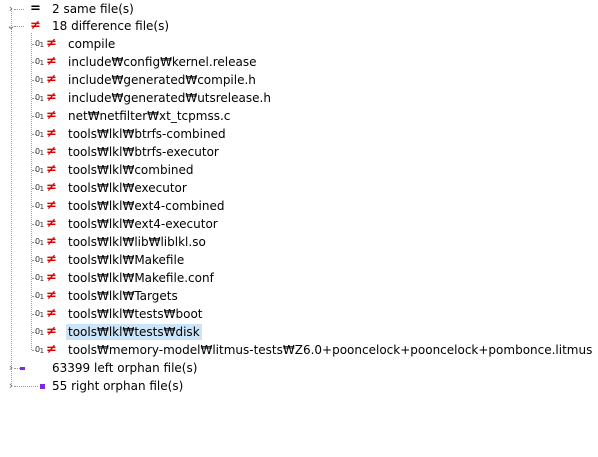  Describe the element at coordinates (123, 296) in the screenshot. I see `diff-file-label: tools₩lkl₩Targets` at that location.